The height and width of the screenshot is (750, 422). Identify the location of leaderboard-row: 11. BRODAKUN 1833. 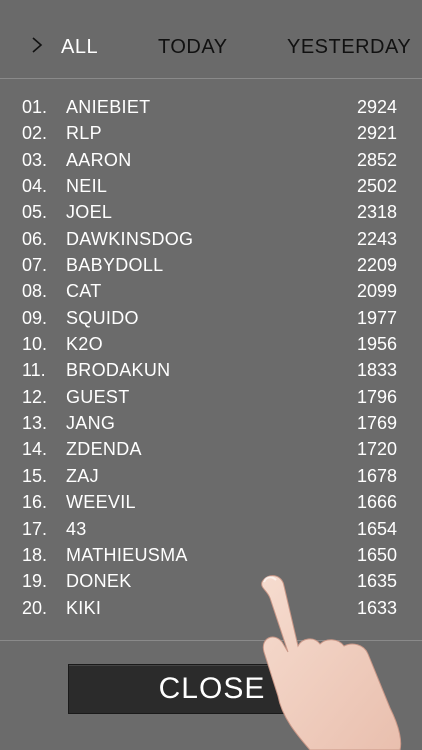
(211, 370).